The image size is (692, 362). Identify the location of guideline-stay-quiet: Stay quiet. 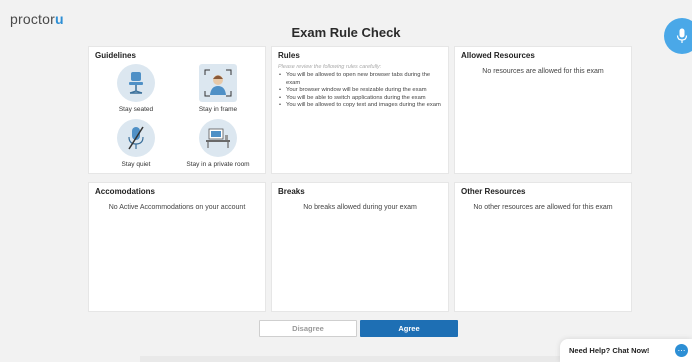
(136, 145).